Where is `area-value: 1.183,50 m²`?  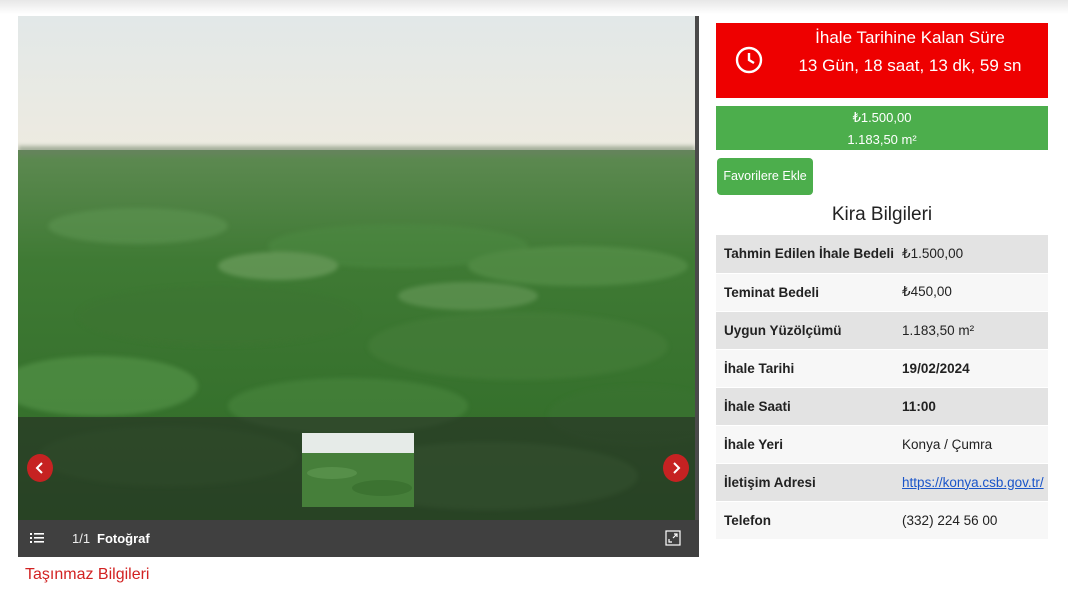
area-value: 1.183,50 m² is located at coordinates (882, 139).